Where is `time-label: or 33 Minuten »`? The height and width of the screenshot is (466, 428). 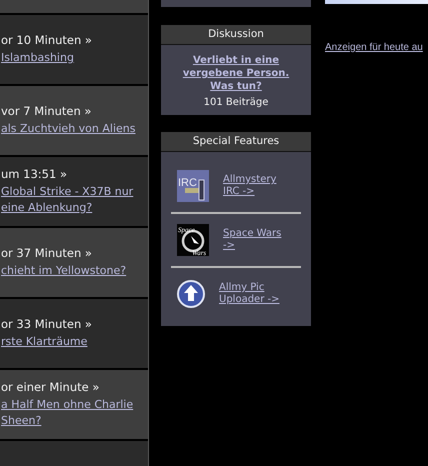
time-label: or 33 Minuten » is located at coordinates (46, 324).